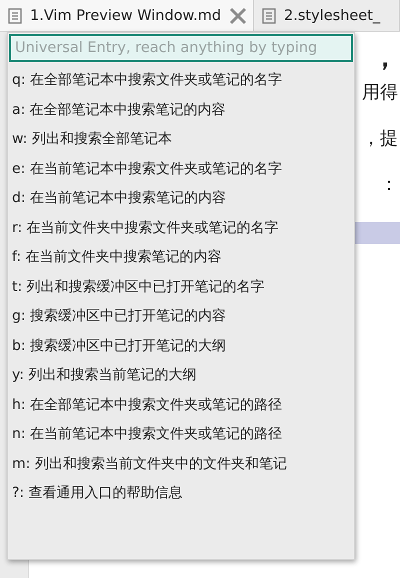 This screenshot has width=400, height=578. I want to click on command-hint: f: 在当前文件夹中搜索笔记的内容, so click(181, 257).